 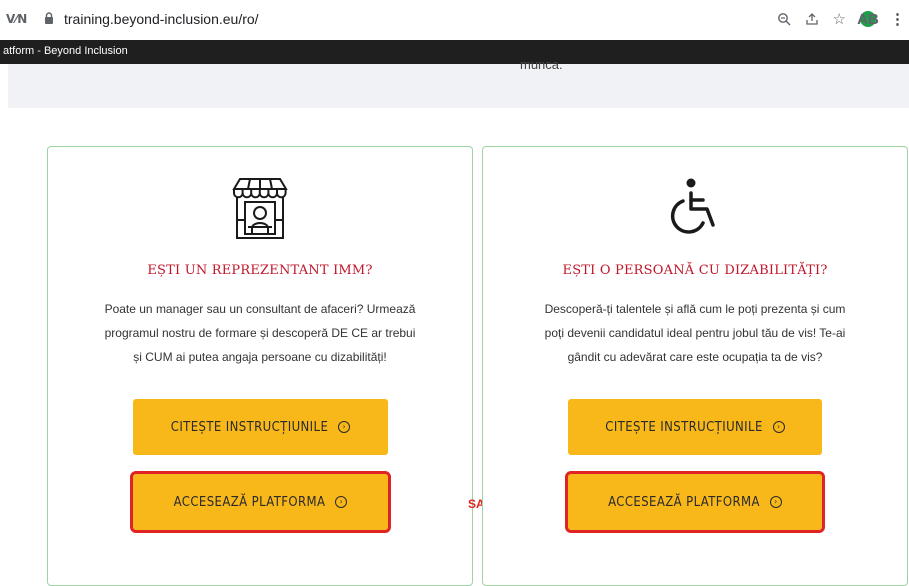 I want to click on card-heading: EȘTI UN REPREZENTANT IMM?, so click(x=260, y=270).